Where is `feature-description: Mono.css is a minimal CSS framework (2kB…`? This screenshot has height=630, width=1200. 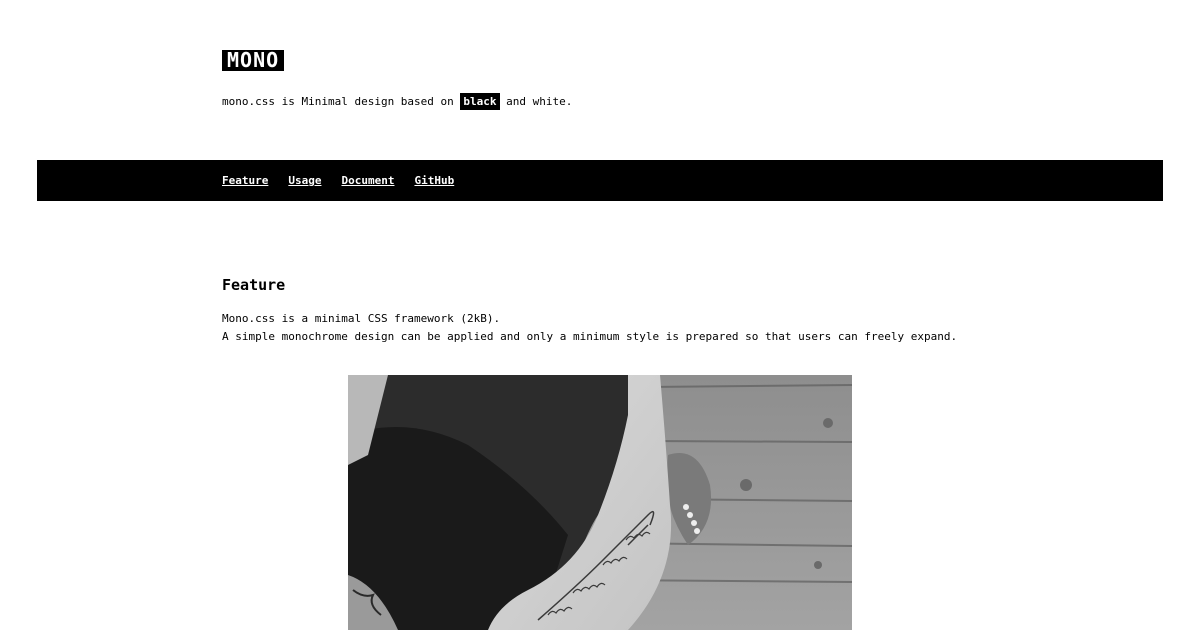 feature-description: Mono.css is a minimal CSS framework (2kB… is located at coordinates (589, 327).